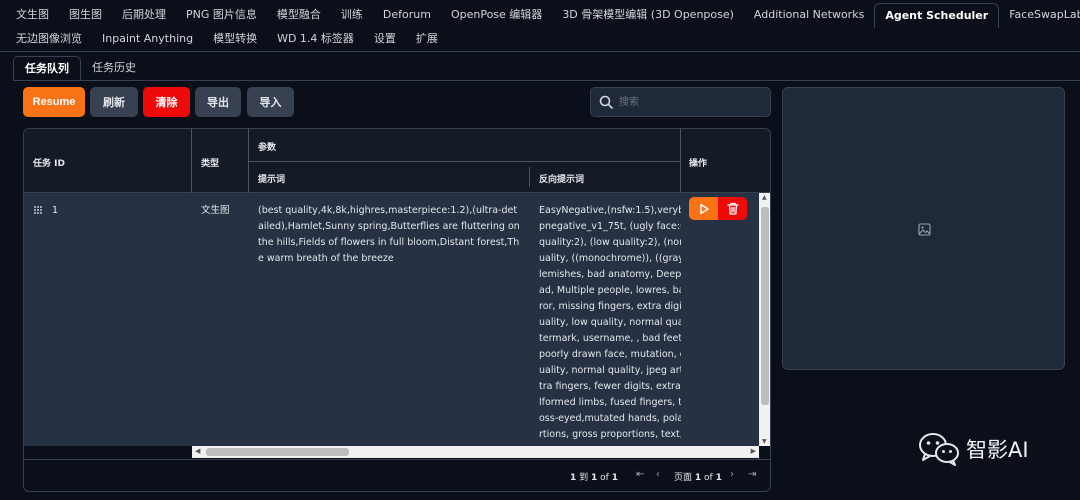  Describe the element at coordinates (610, 386) in the screenshot. I see `negative-prompt-line: tra fingers, fewer digits, extra lim` at that location.